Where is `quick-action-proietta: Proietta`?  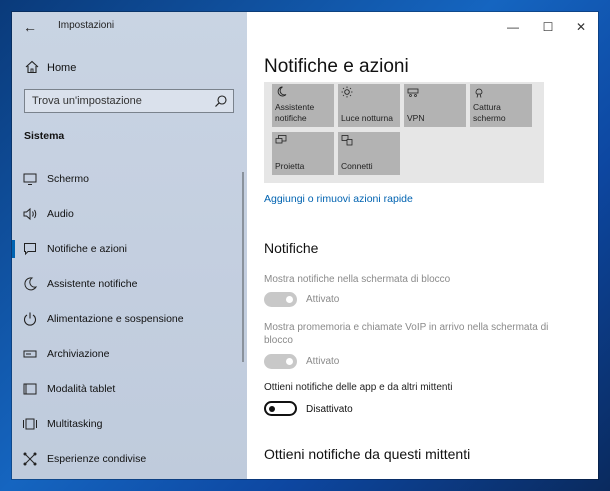
quick-action-proietta: Proietta is located at coordinates (303, 153).